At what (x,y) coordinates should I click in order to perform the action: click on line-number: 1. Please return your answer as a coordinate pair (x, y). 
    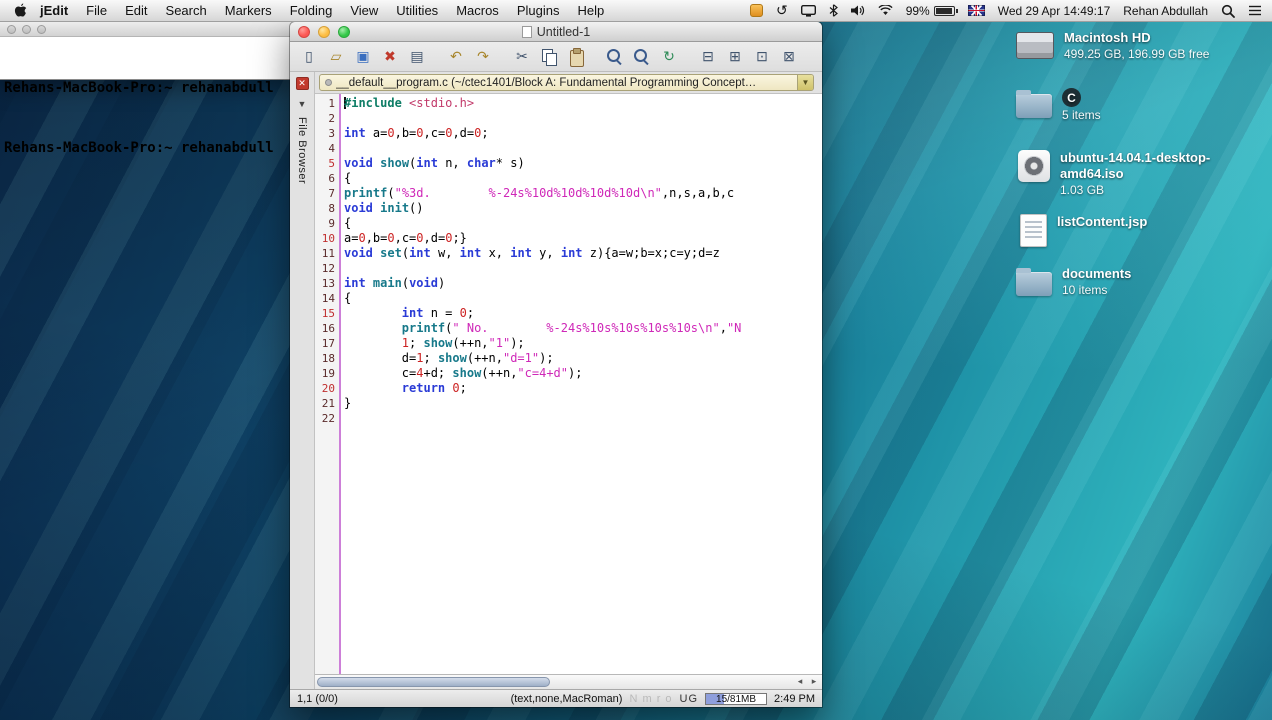
    Looking at the image, I should click on (331, 103).